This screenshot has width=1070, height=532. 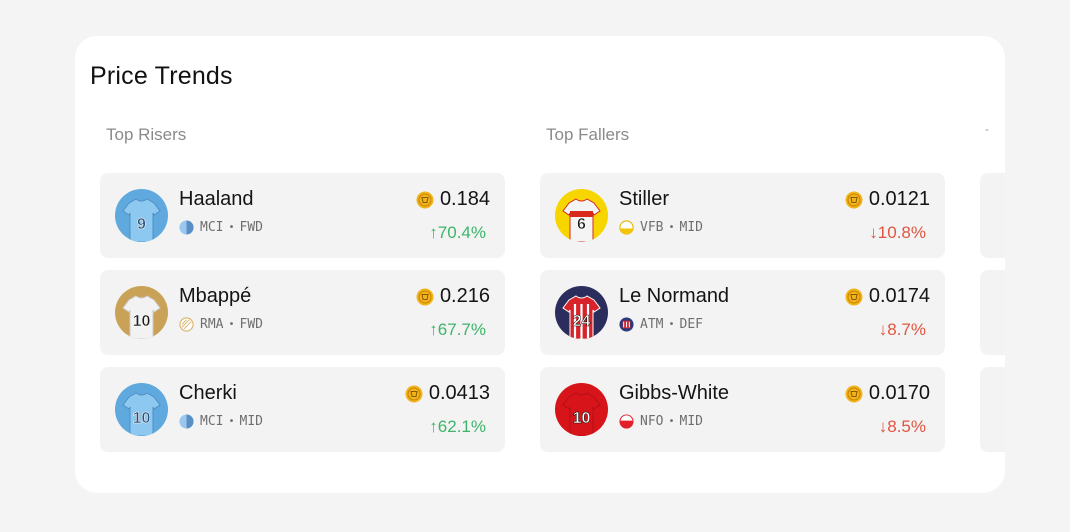 I want to click on player-name: Le Normand, so click(x=674, y=296).